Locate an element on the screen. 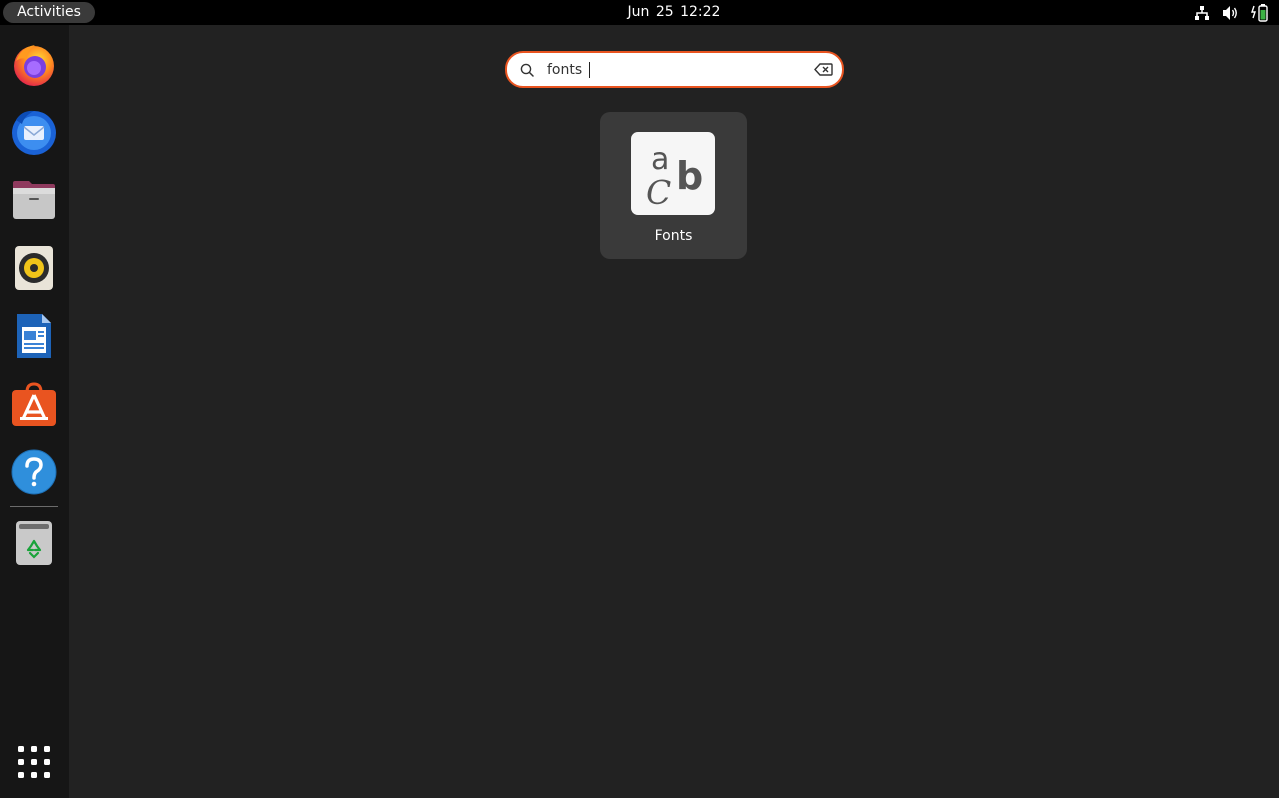 The width and height of the screenshot is (1279, 798). thunderbird-icon is located at coordinates (34, 132).